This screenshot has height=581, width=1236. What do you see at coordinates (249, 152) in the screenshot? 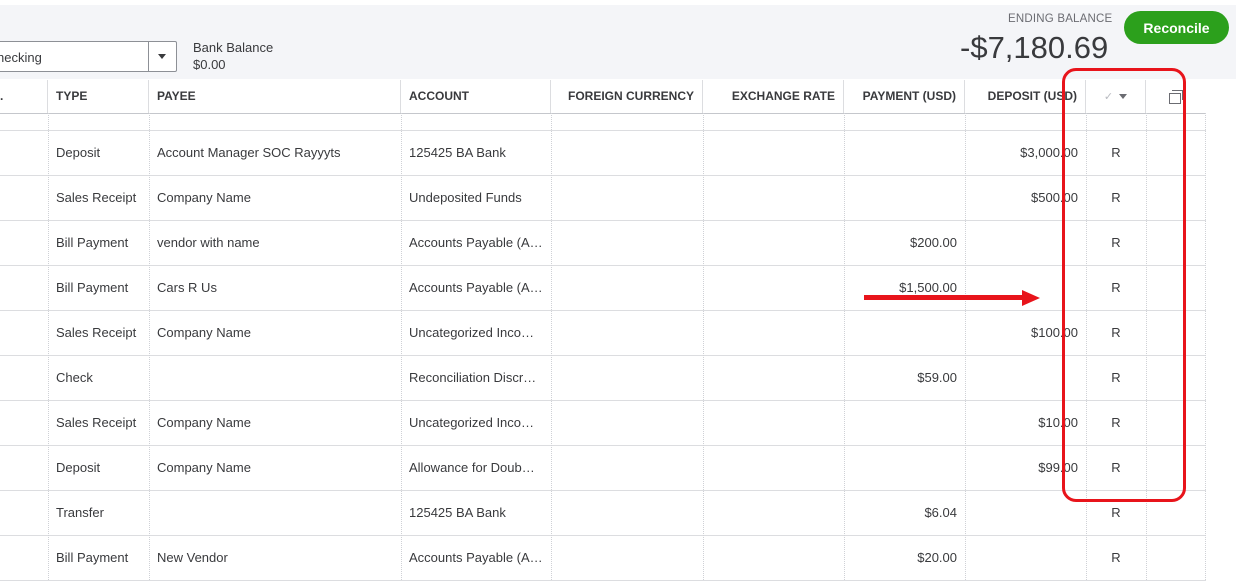
I see `cell-payee: Account Manager SOC Rayyyts` at bounding box center [249, 152].